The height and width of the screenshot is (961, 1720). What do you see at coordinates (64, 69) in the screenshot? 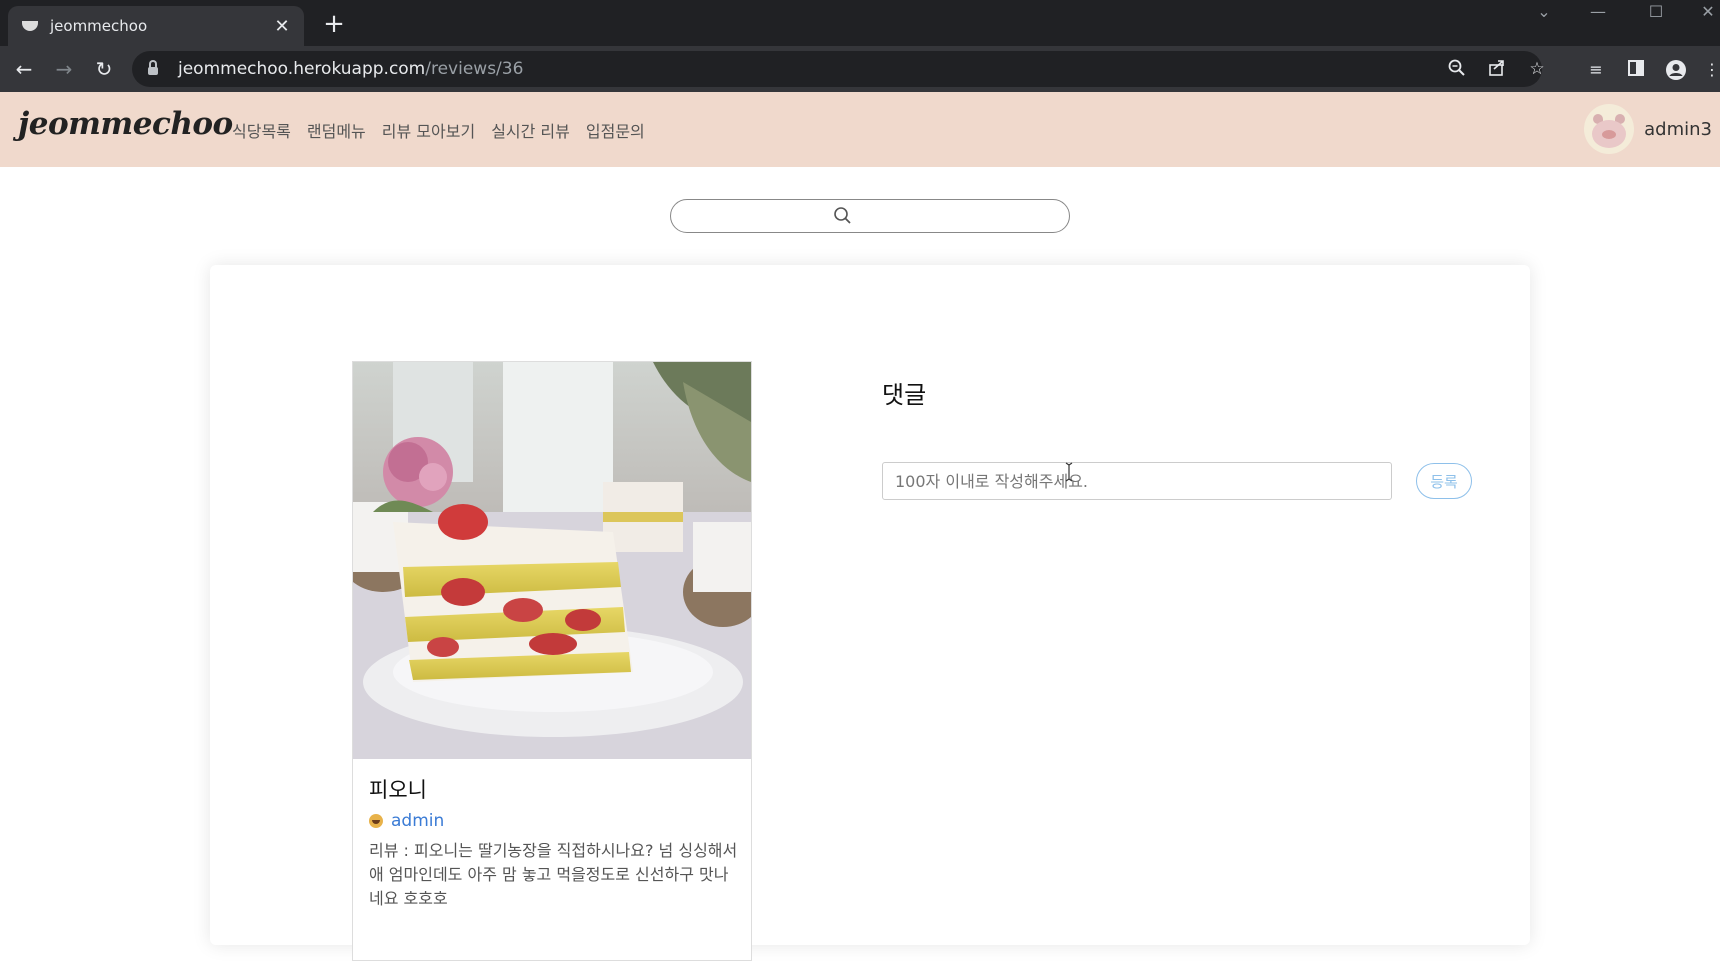
I see `forward-button: →` at bounding box center [64, 69].